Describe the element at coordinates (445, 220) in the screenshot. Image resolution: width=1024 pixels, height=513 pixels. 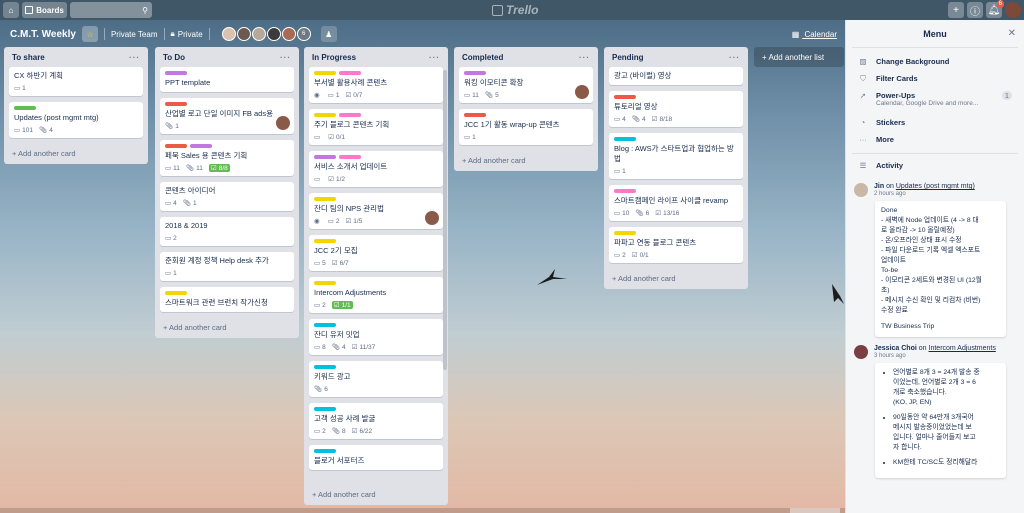
I see `list-scrollbar` at that location.